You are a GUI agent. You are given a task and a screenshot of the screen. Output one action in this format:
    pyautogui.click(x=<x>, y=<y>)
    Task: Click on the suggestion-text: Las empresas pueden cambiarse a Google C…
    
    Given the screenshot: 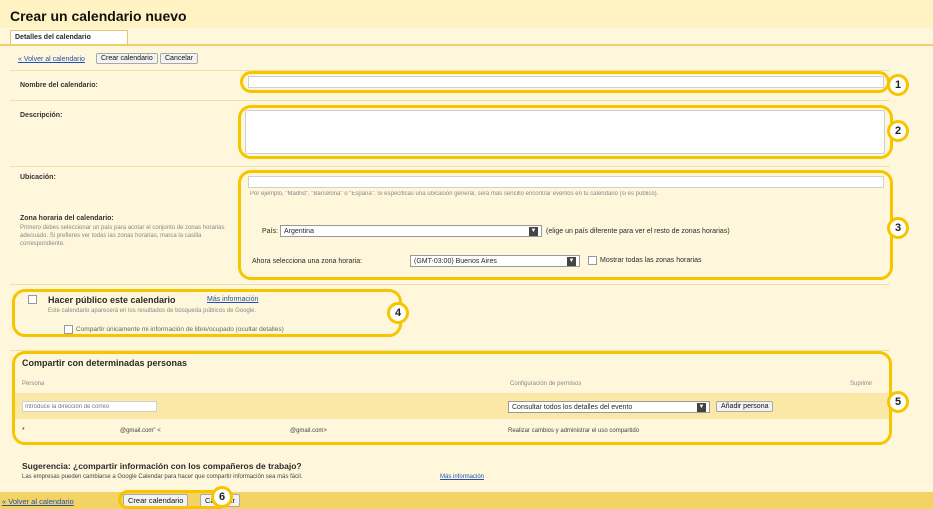 What is the action you would take?
    pyautogui.click(x=162, y=477)
    